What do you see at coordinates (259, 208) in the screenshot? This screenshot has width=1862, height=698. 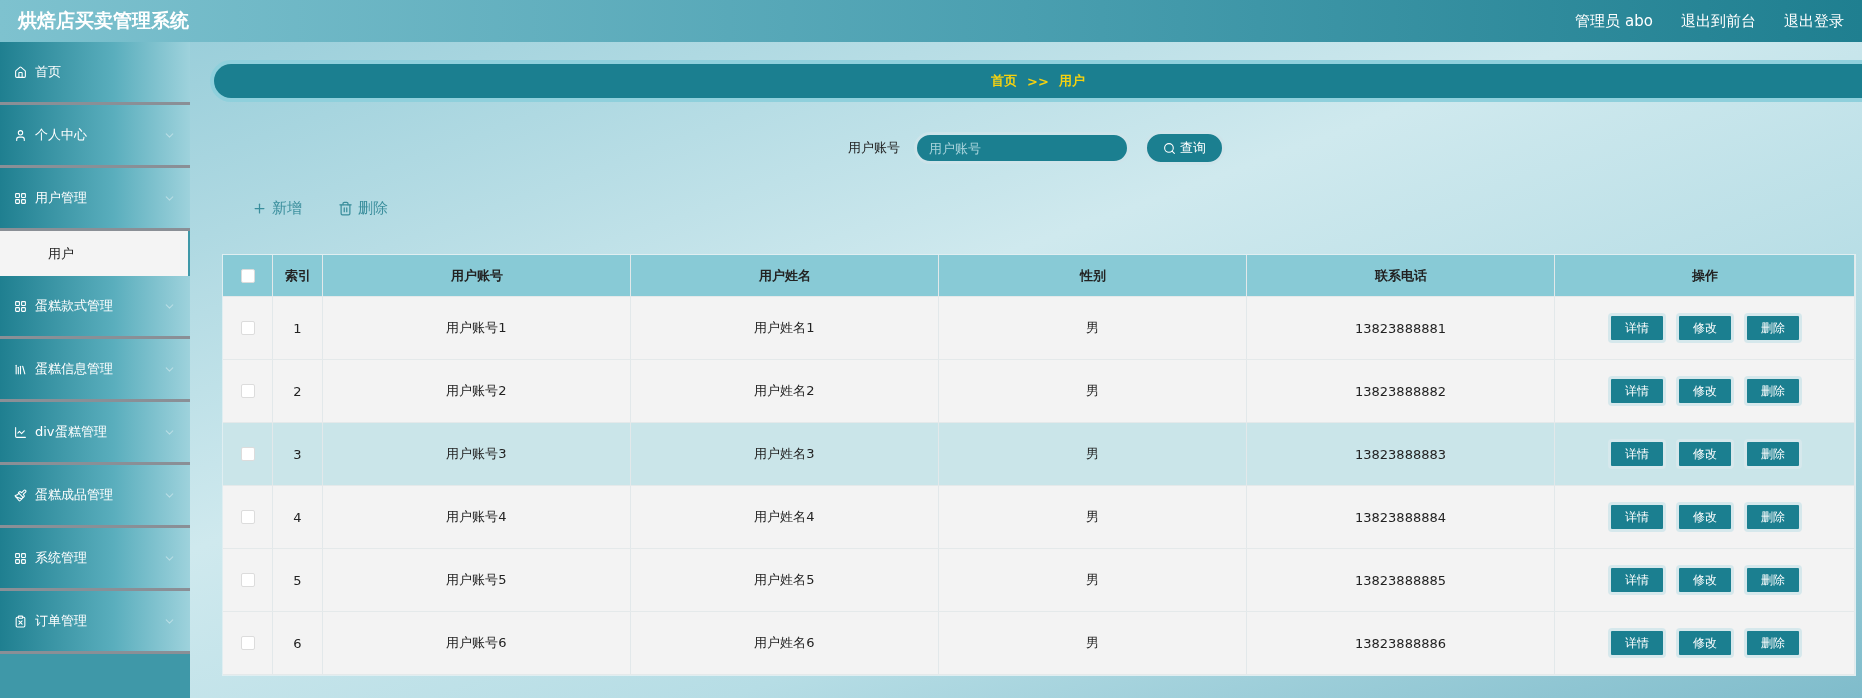 I see `plus-icon` at bounding box center [259, 208].